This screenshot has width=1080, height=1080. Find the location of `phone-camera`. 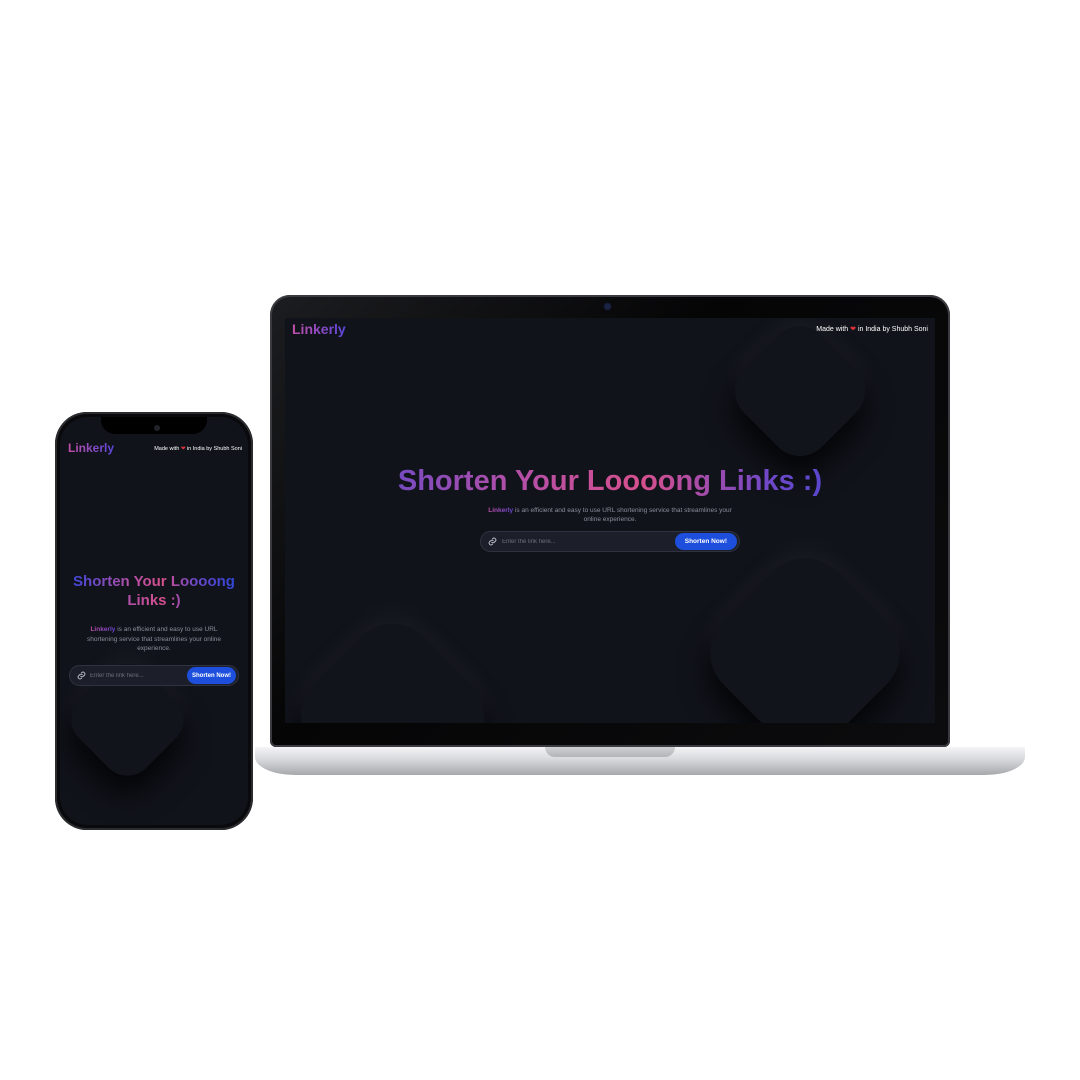

phone-camera is located at coordinates (157, 428).